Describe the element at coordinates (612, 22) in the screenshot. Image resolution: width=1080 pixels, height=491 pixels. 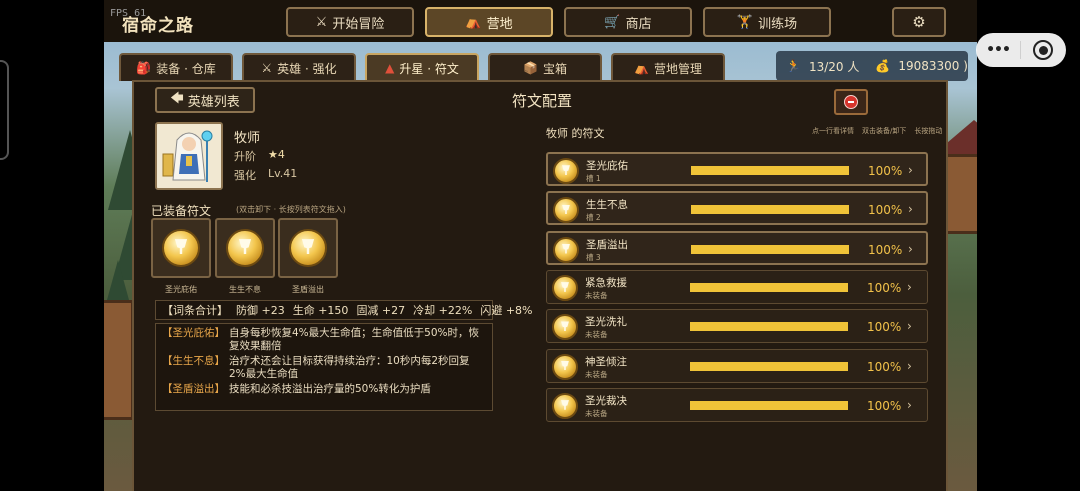
I see `cart-icon: 🛒` at that location.